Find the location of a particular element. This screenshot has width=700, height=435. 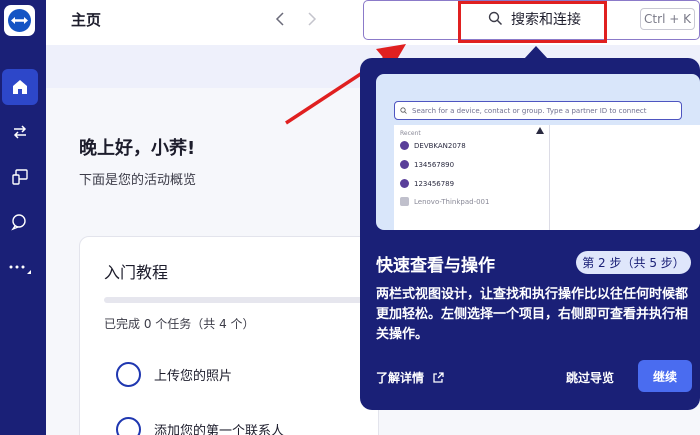

preview-recent-label: Recent is located at coordinates (410, 133).